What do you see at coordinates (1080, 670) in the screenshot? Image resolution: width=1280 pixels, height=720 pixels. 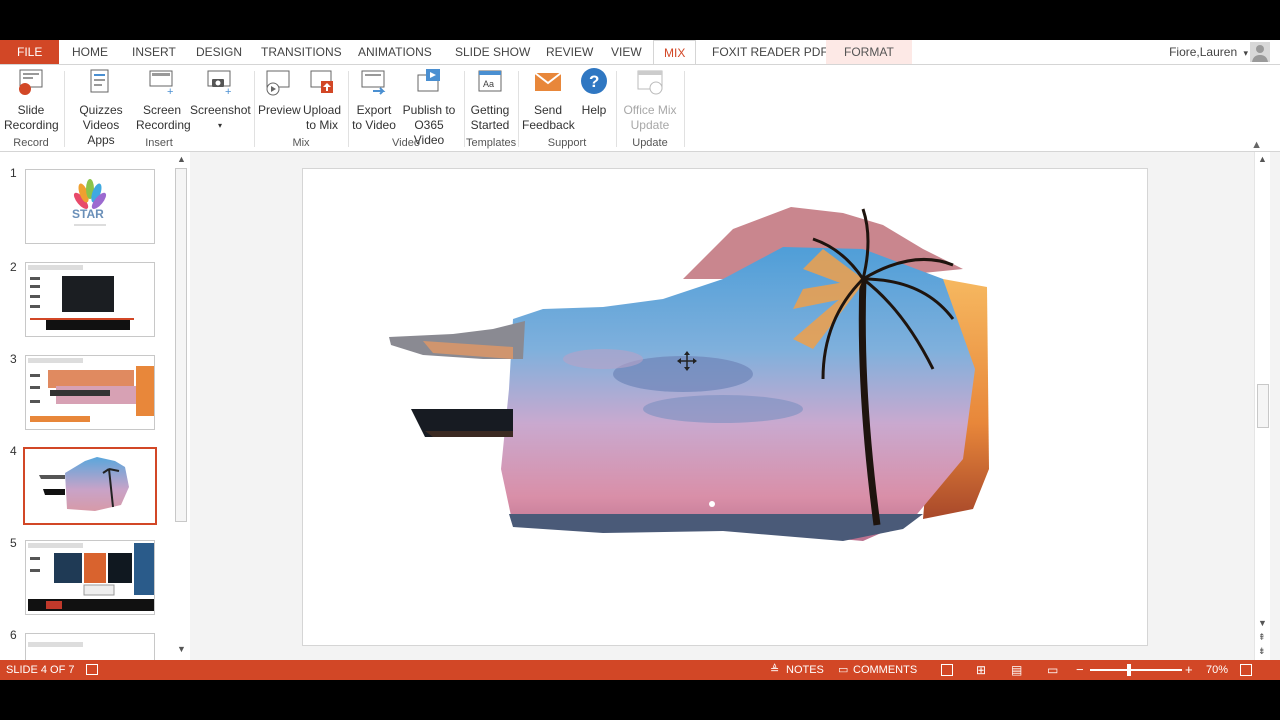 I see `zoom-out-button: −` at bounding box center [1080, 670].